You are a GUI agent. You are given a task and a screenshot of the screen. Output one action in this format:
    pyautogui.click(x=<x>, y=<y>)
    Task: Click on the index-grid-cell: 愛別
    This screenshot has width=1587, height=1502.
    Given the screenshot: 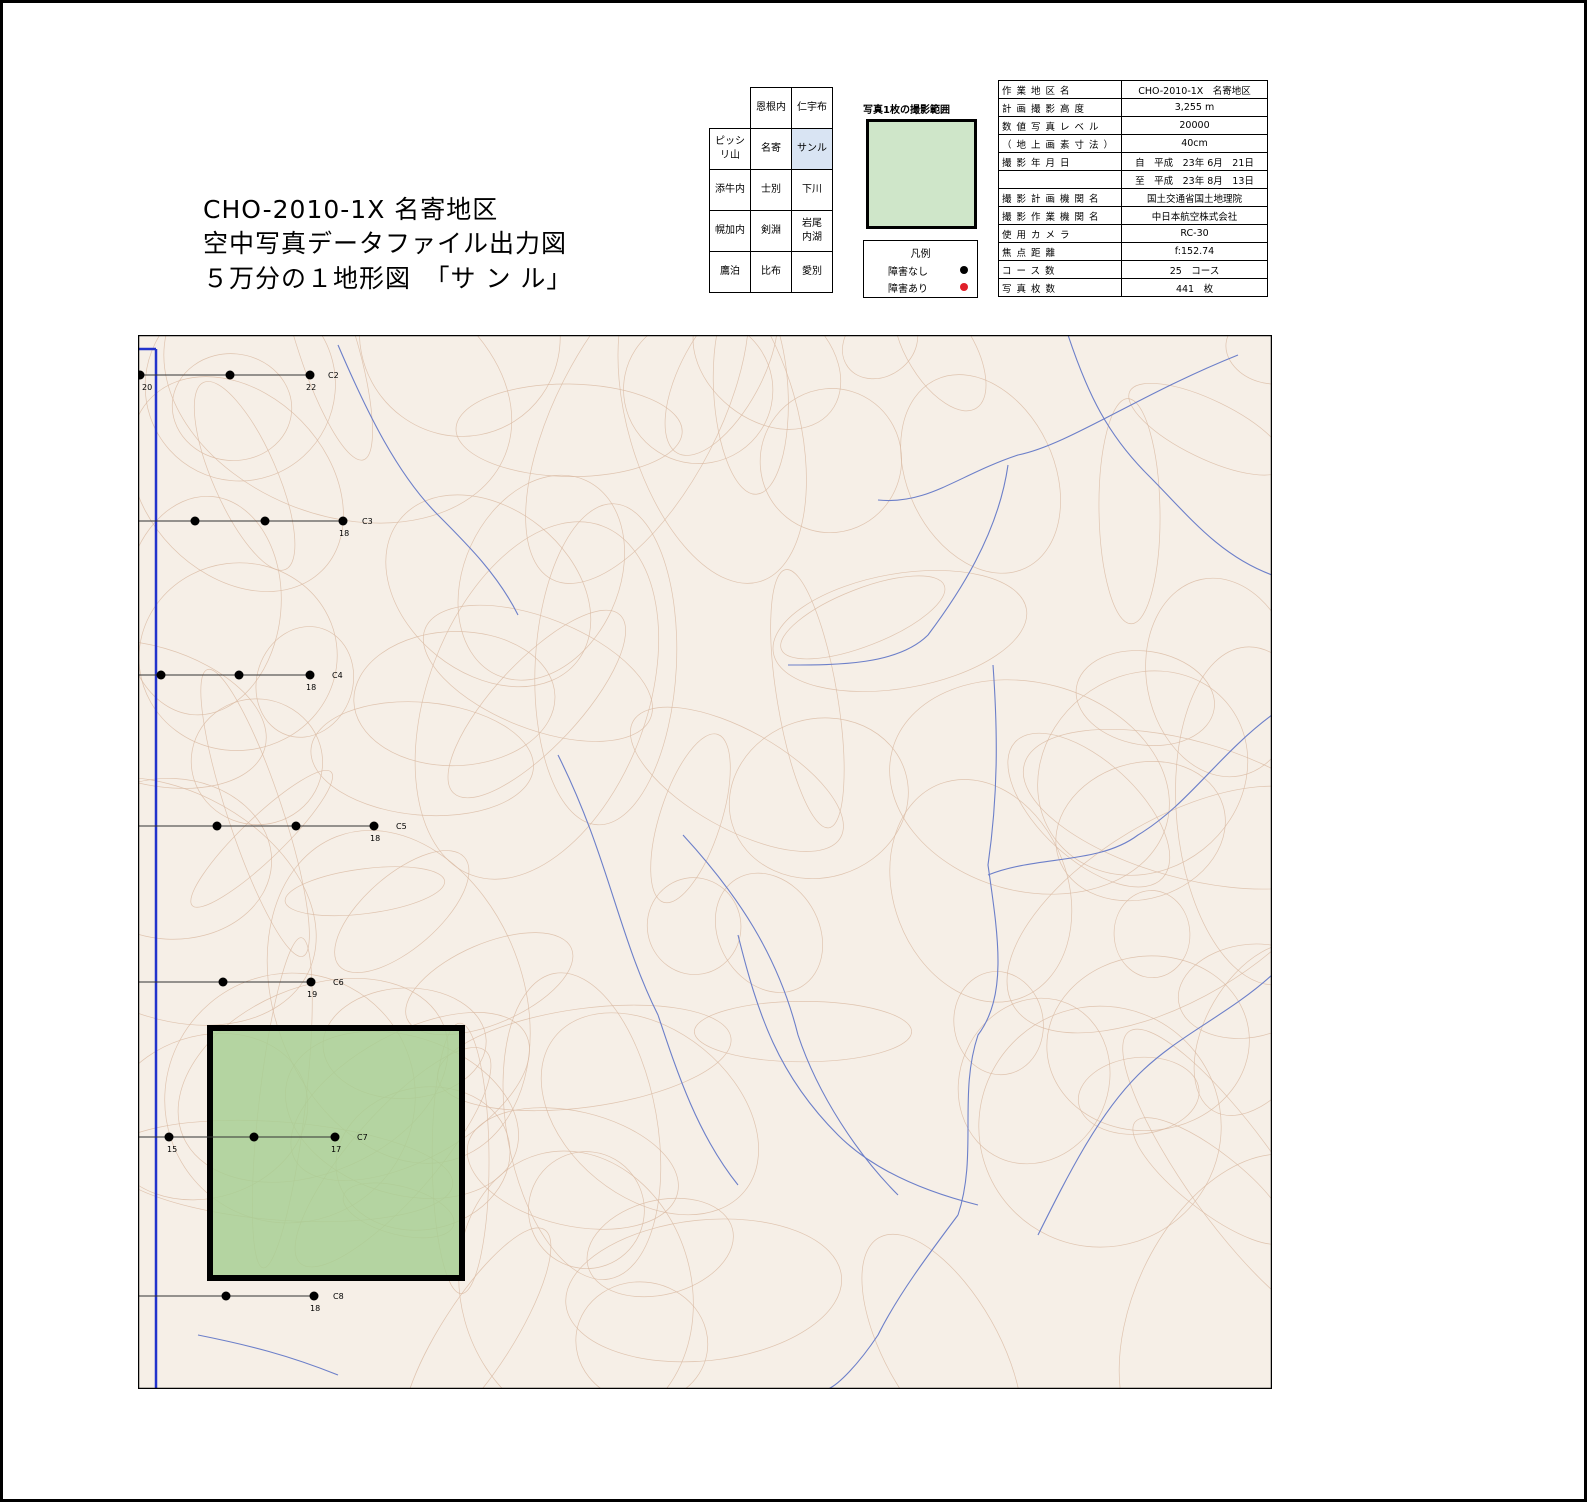 What is the action you would take?
    pyautogui.click(x=812, y=272)
    